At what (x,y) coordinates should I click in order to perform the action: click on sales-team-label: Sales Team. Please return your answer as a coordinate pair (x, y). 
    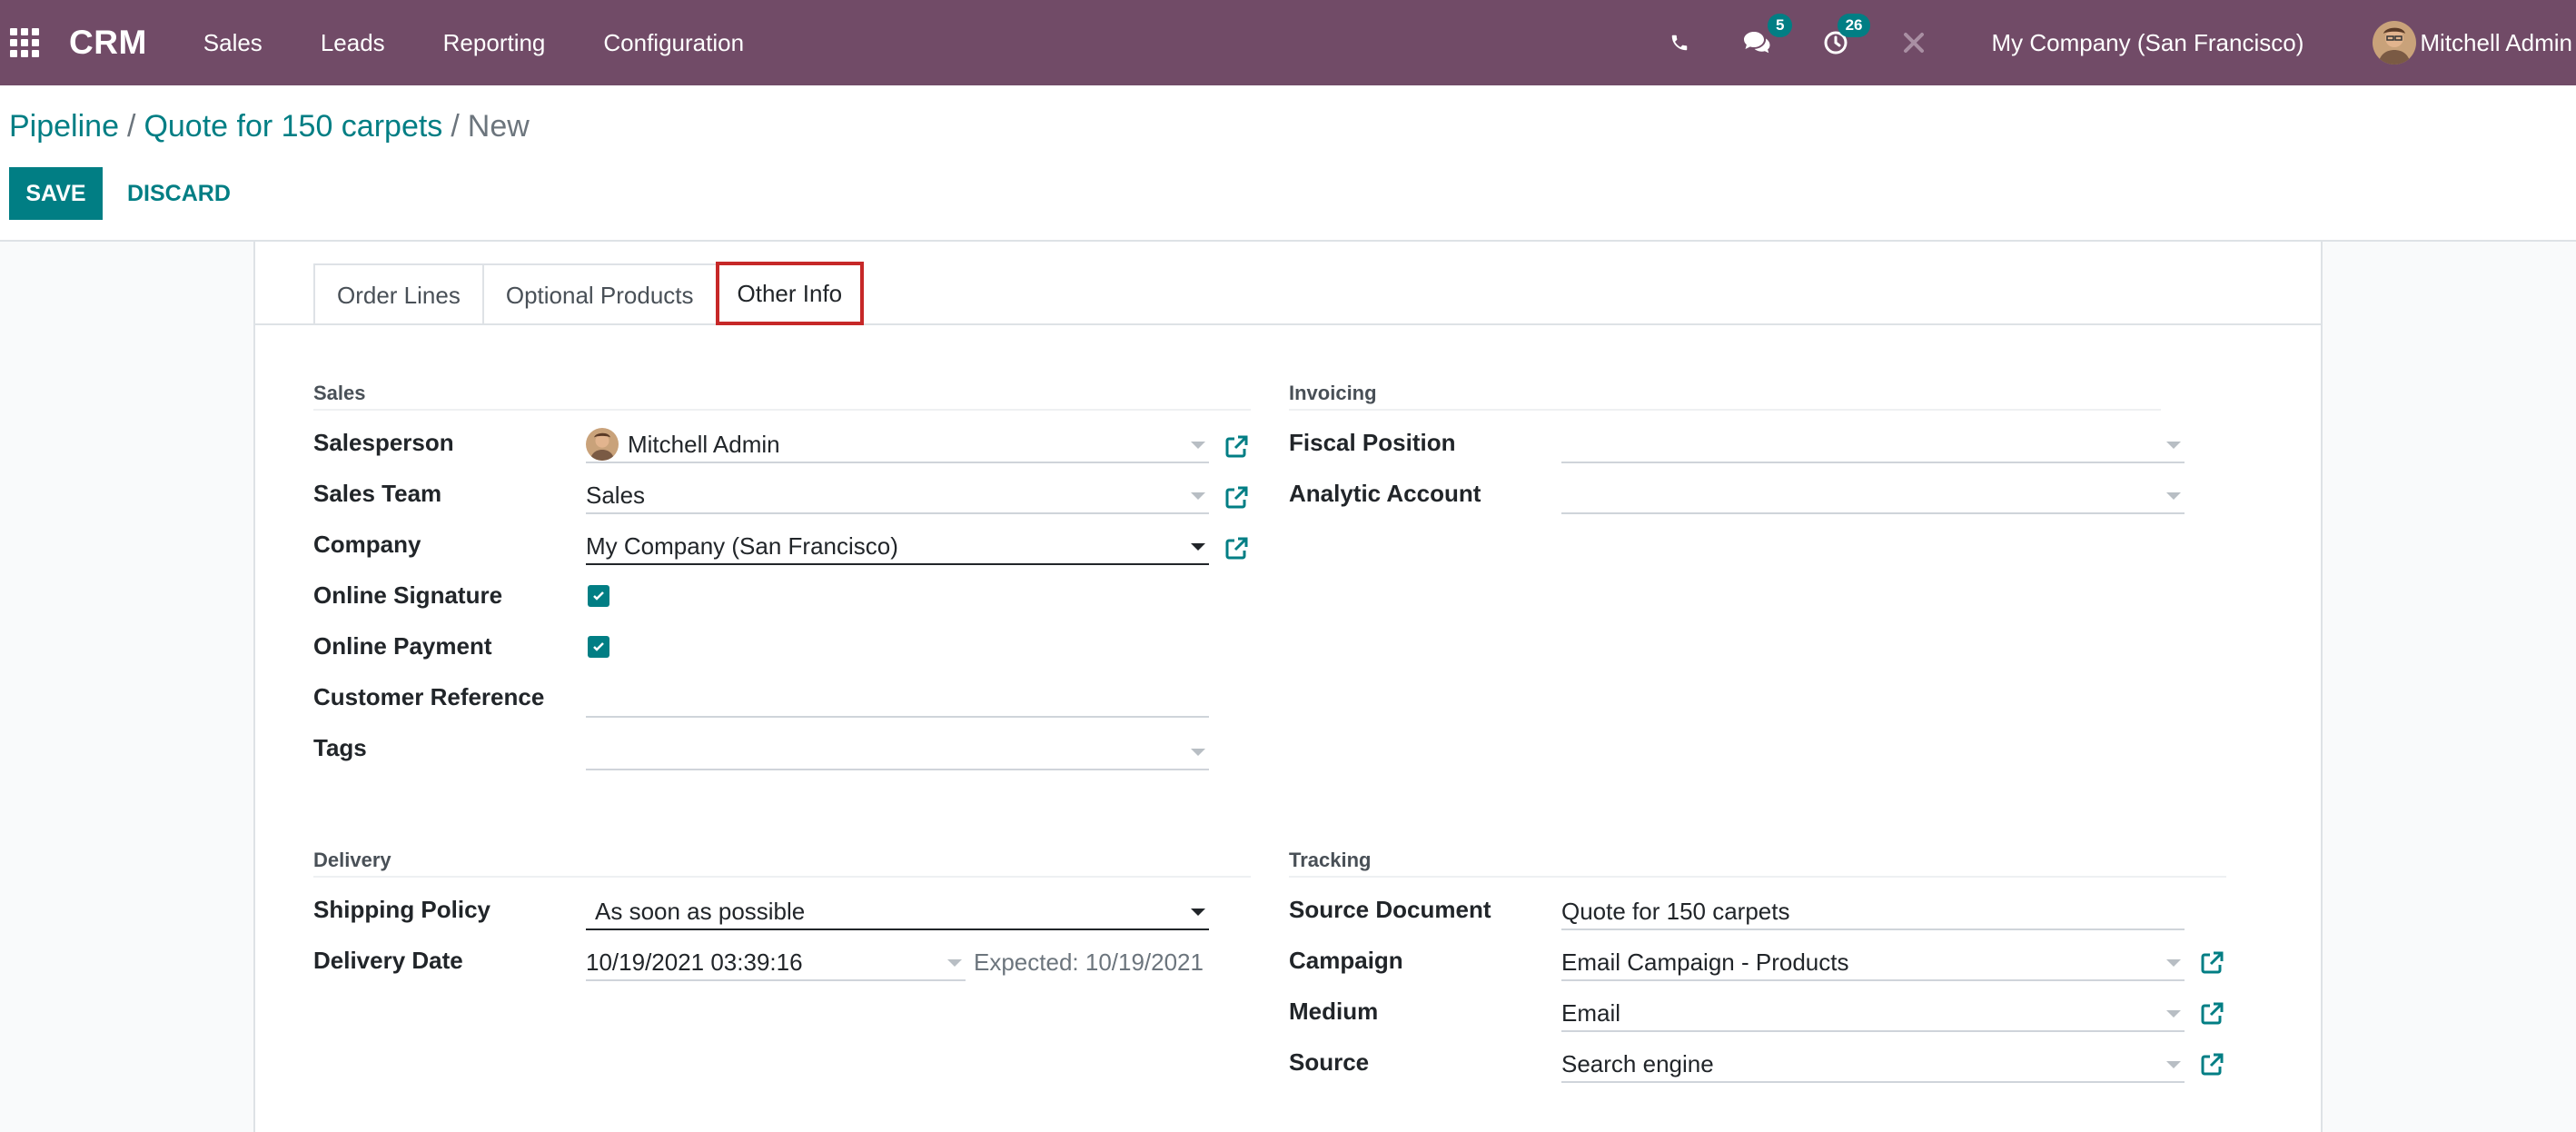
    Looking at the image, I should click on (377, 494).